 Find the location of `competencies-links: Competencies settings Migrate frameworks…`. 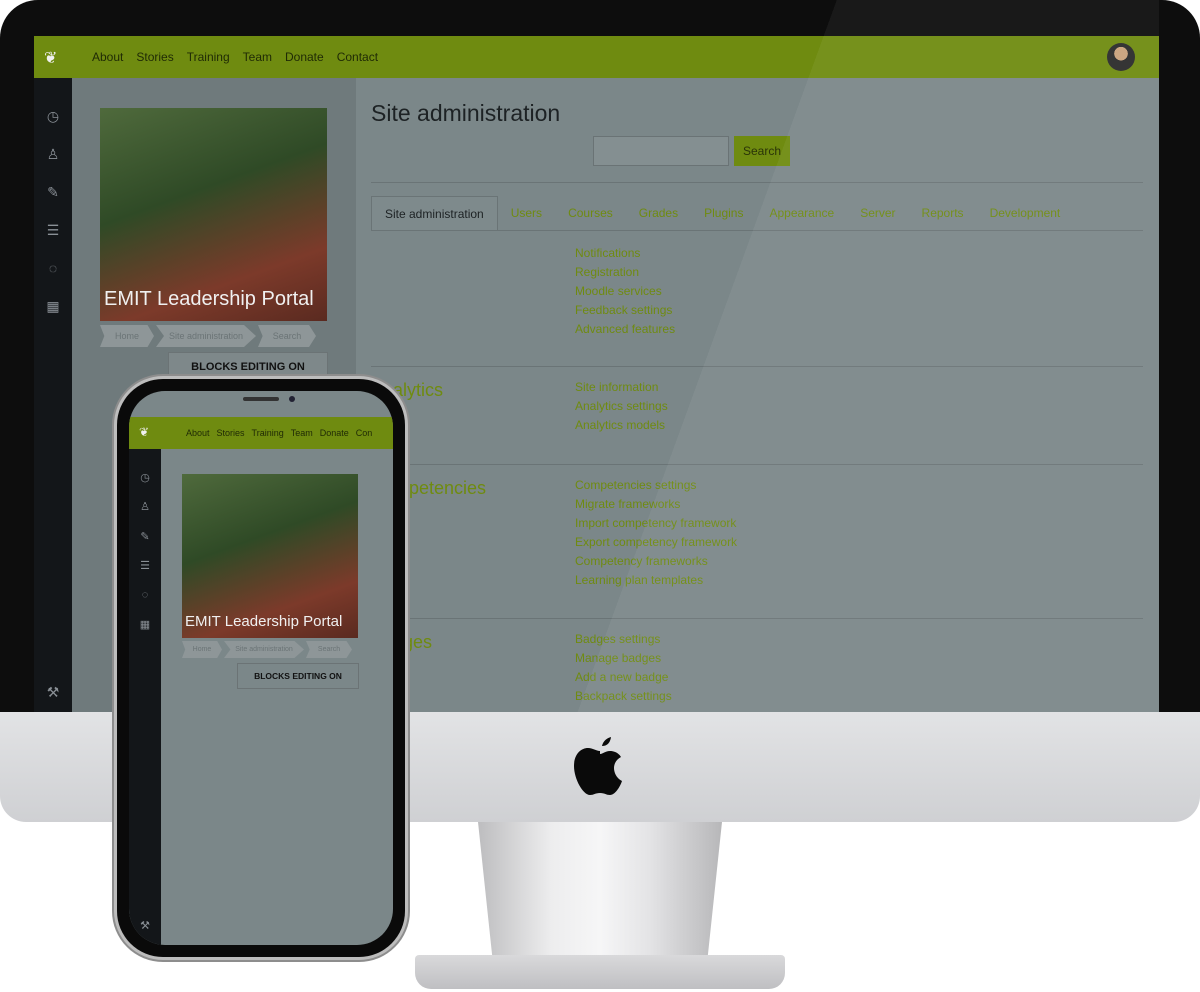

competencies-links: Competencies settings Migrate frameworks… is located at coordinates (656, 533).